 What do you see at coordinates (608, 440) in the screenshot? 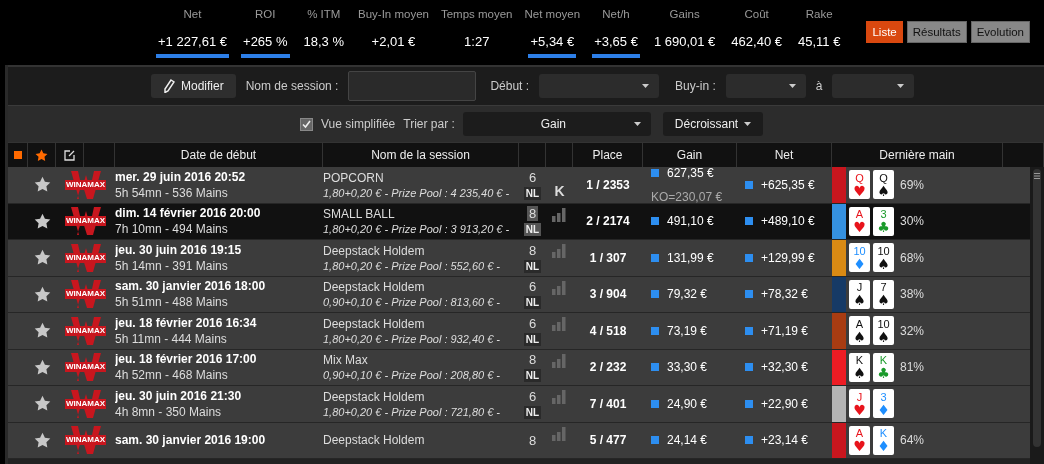
I see `place-value: 5 / 477` at bounding box center [608, 440].